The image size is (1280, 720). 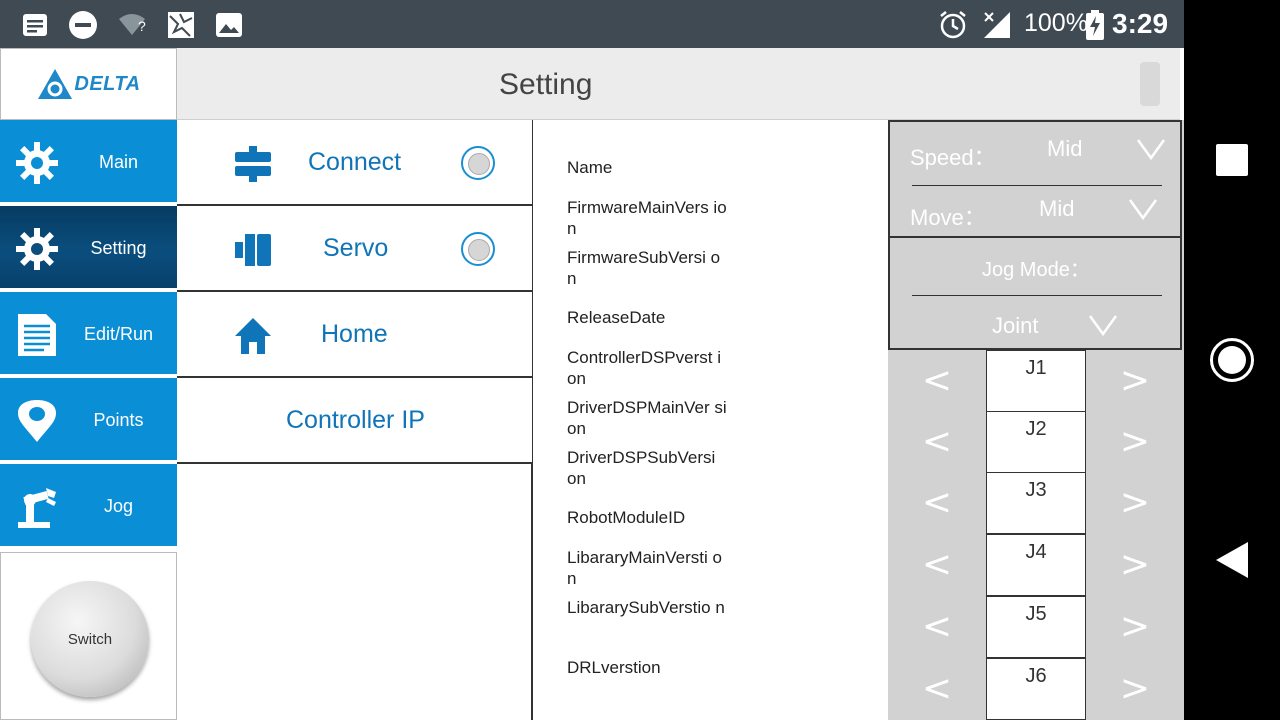 I want to click on connect-row: Connect, so click(x=354, y=163).